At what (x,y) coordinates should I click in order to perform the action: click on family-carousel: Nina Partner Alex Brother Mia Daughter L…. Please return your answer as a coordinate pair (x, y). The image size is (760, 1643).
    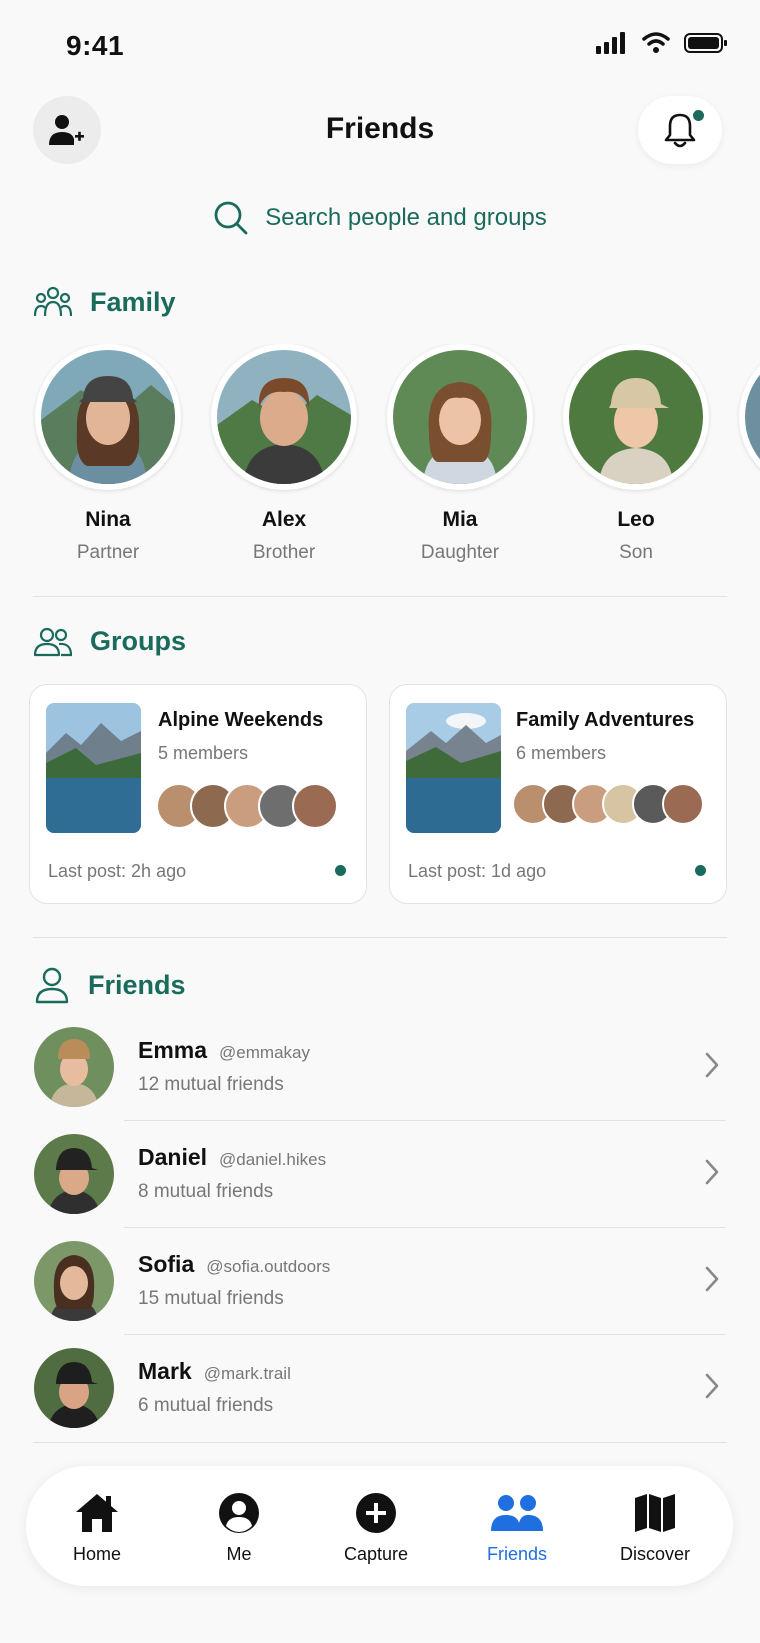
    Looking at the image, I should click on (380, 454).